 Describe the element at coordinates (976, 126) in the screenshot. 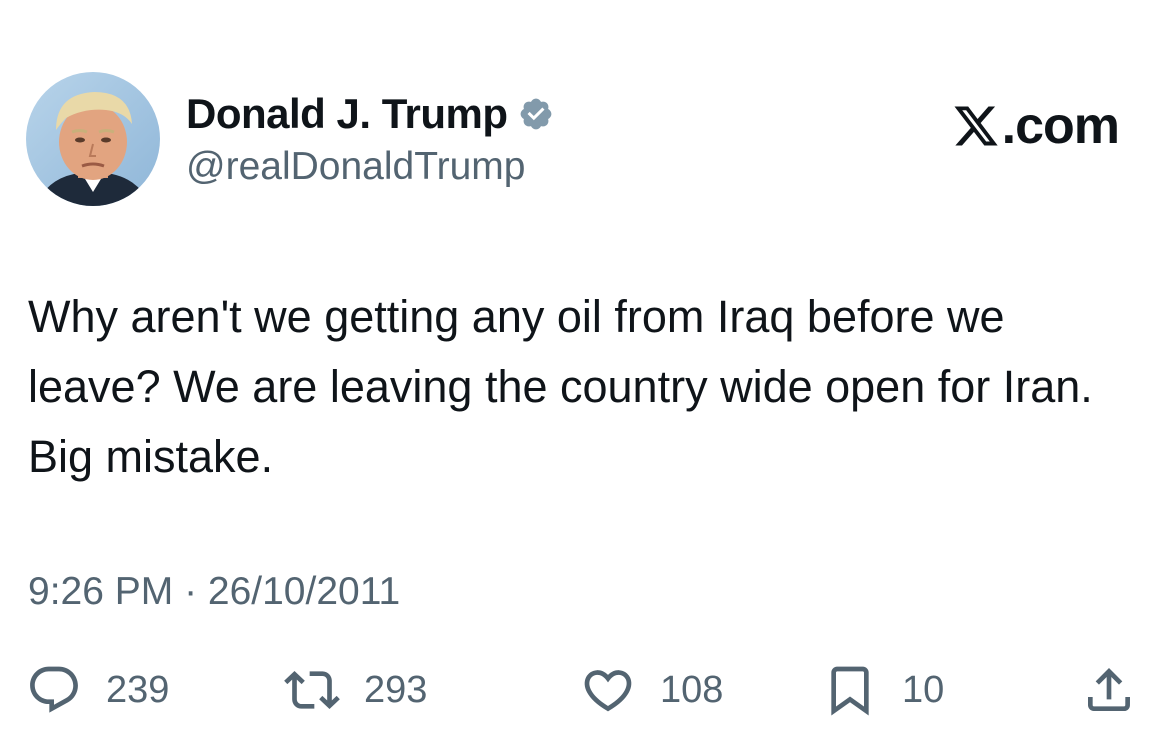

I see `x-logo-icon` at that location.